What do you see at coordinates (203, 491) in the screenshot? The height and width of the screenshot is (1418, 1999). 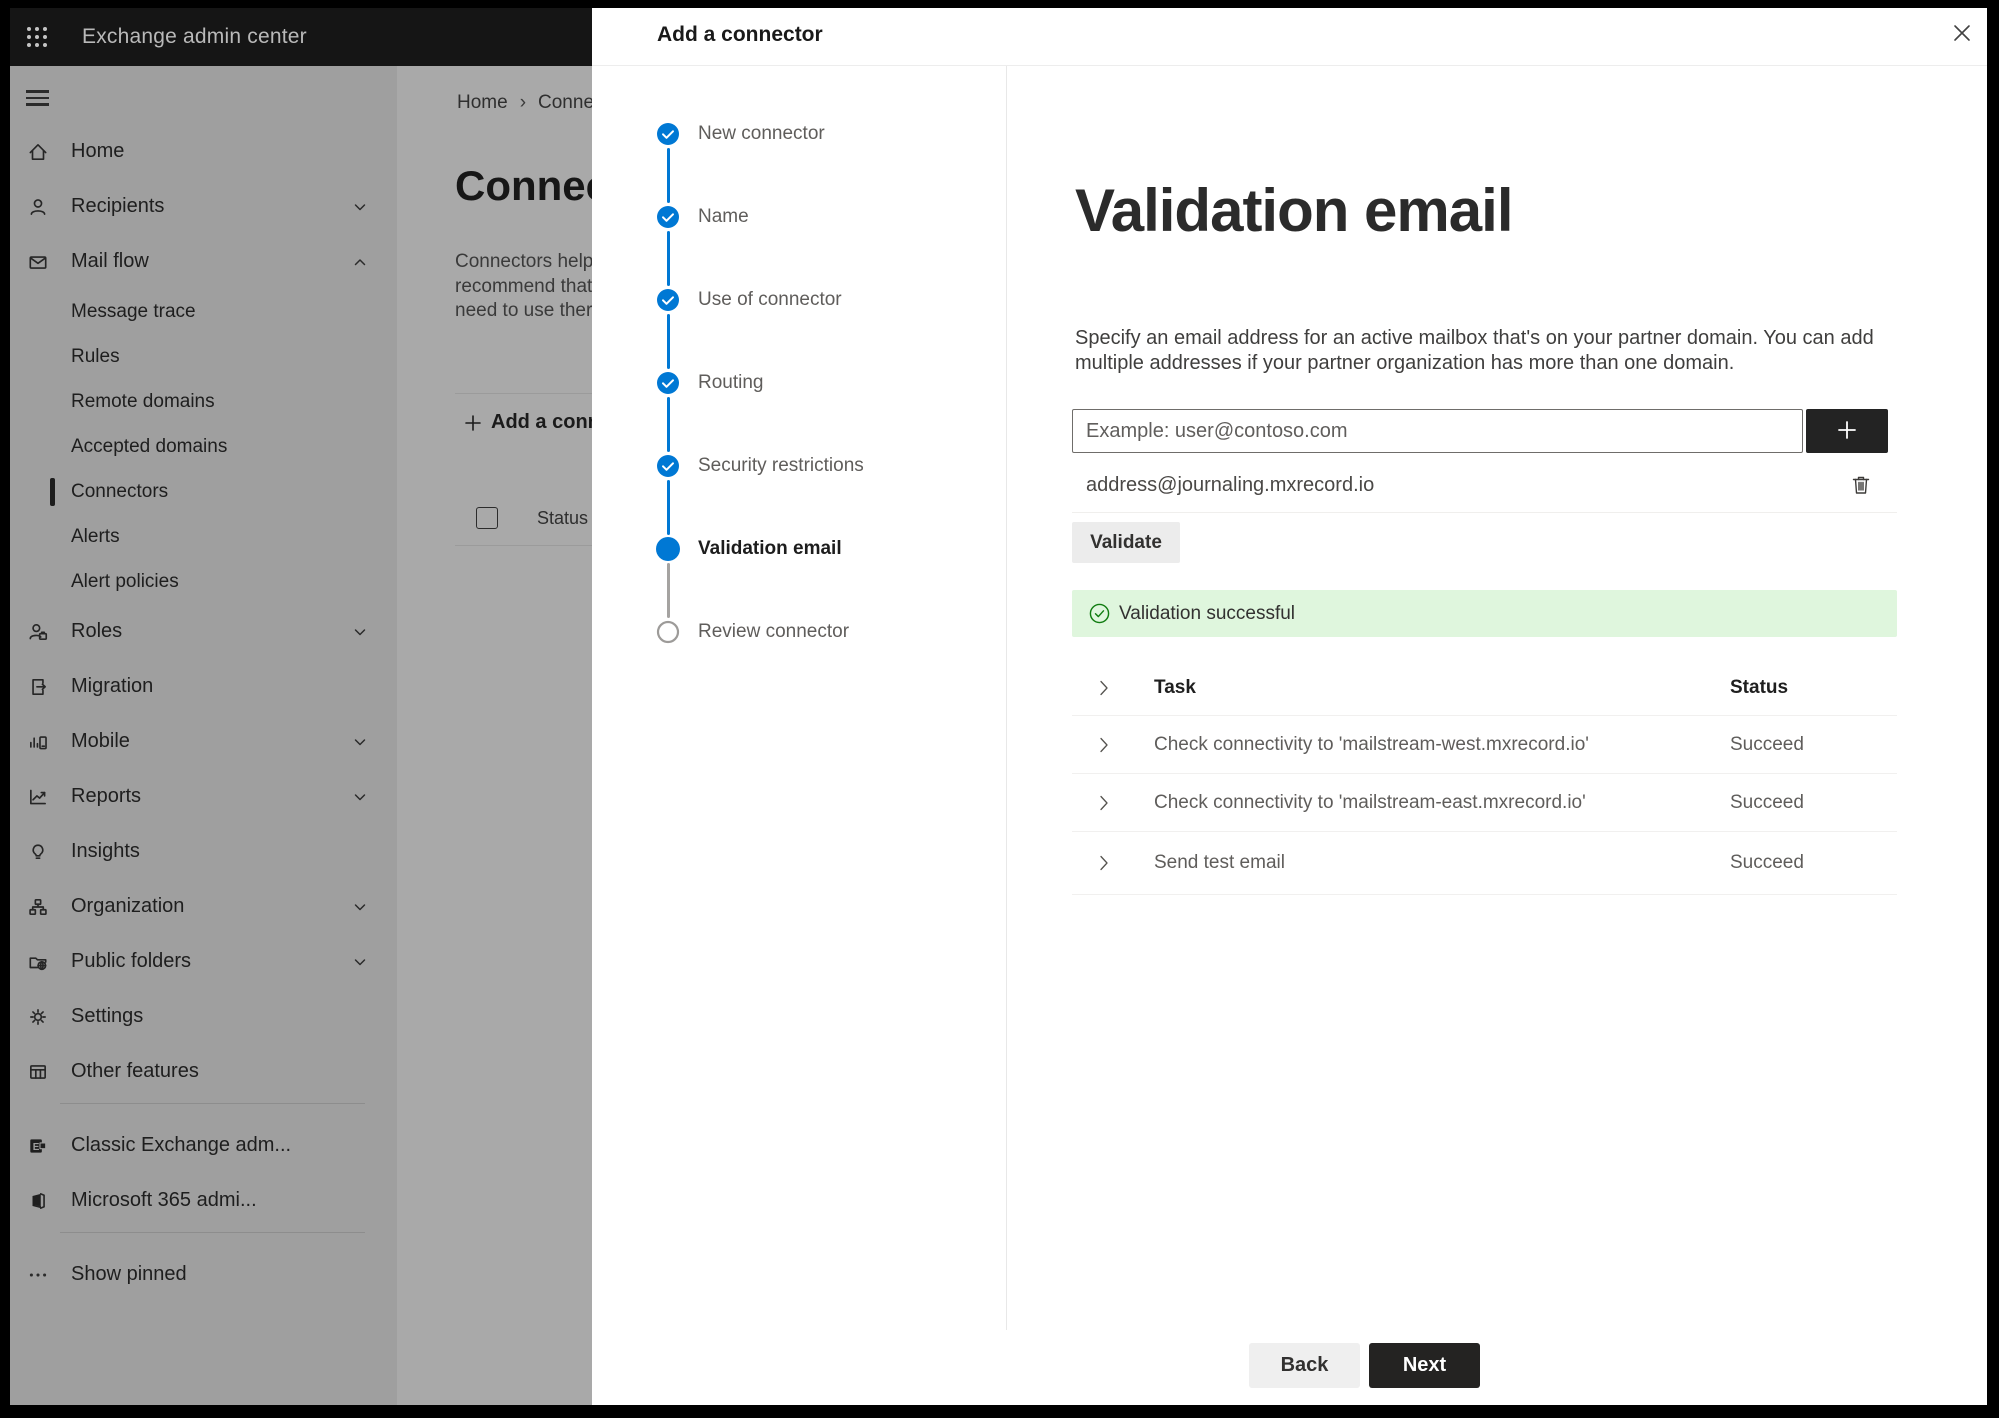 I see `sidebar-item-connectors: Connectors` at bounding box center [203, 491].